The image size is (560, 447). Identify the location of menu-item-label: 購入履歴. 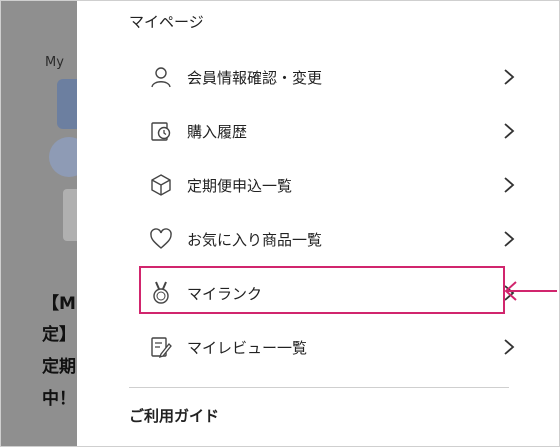
(217, 132).